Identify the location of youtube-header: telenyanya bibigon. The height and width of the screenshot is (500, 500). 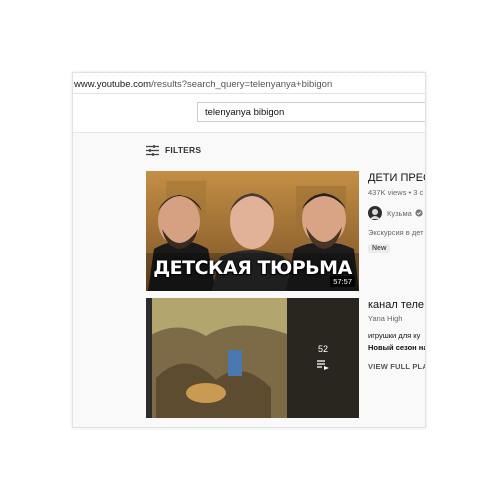
(249, 113).